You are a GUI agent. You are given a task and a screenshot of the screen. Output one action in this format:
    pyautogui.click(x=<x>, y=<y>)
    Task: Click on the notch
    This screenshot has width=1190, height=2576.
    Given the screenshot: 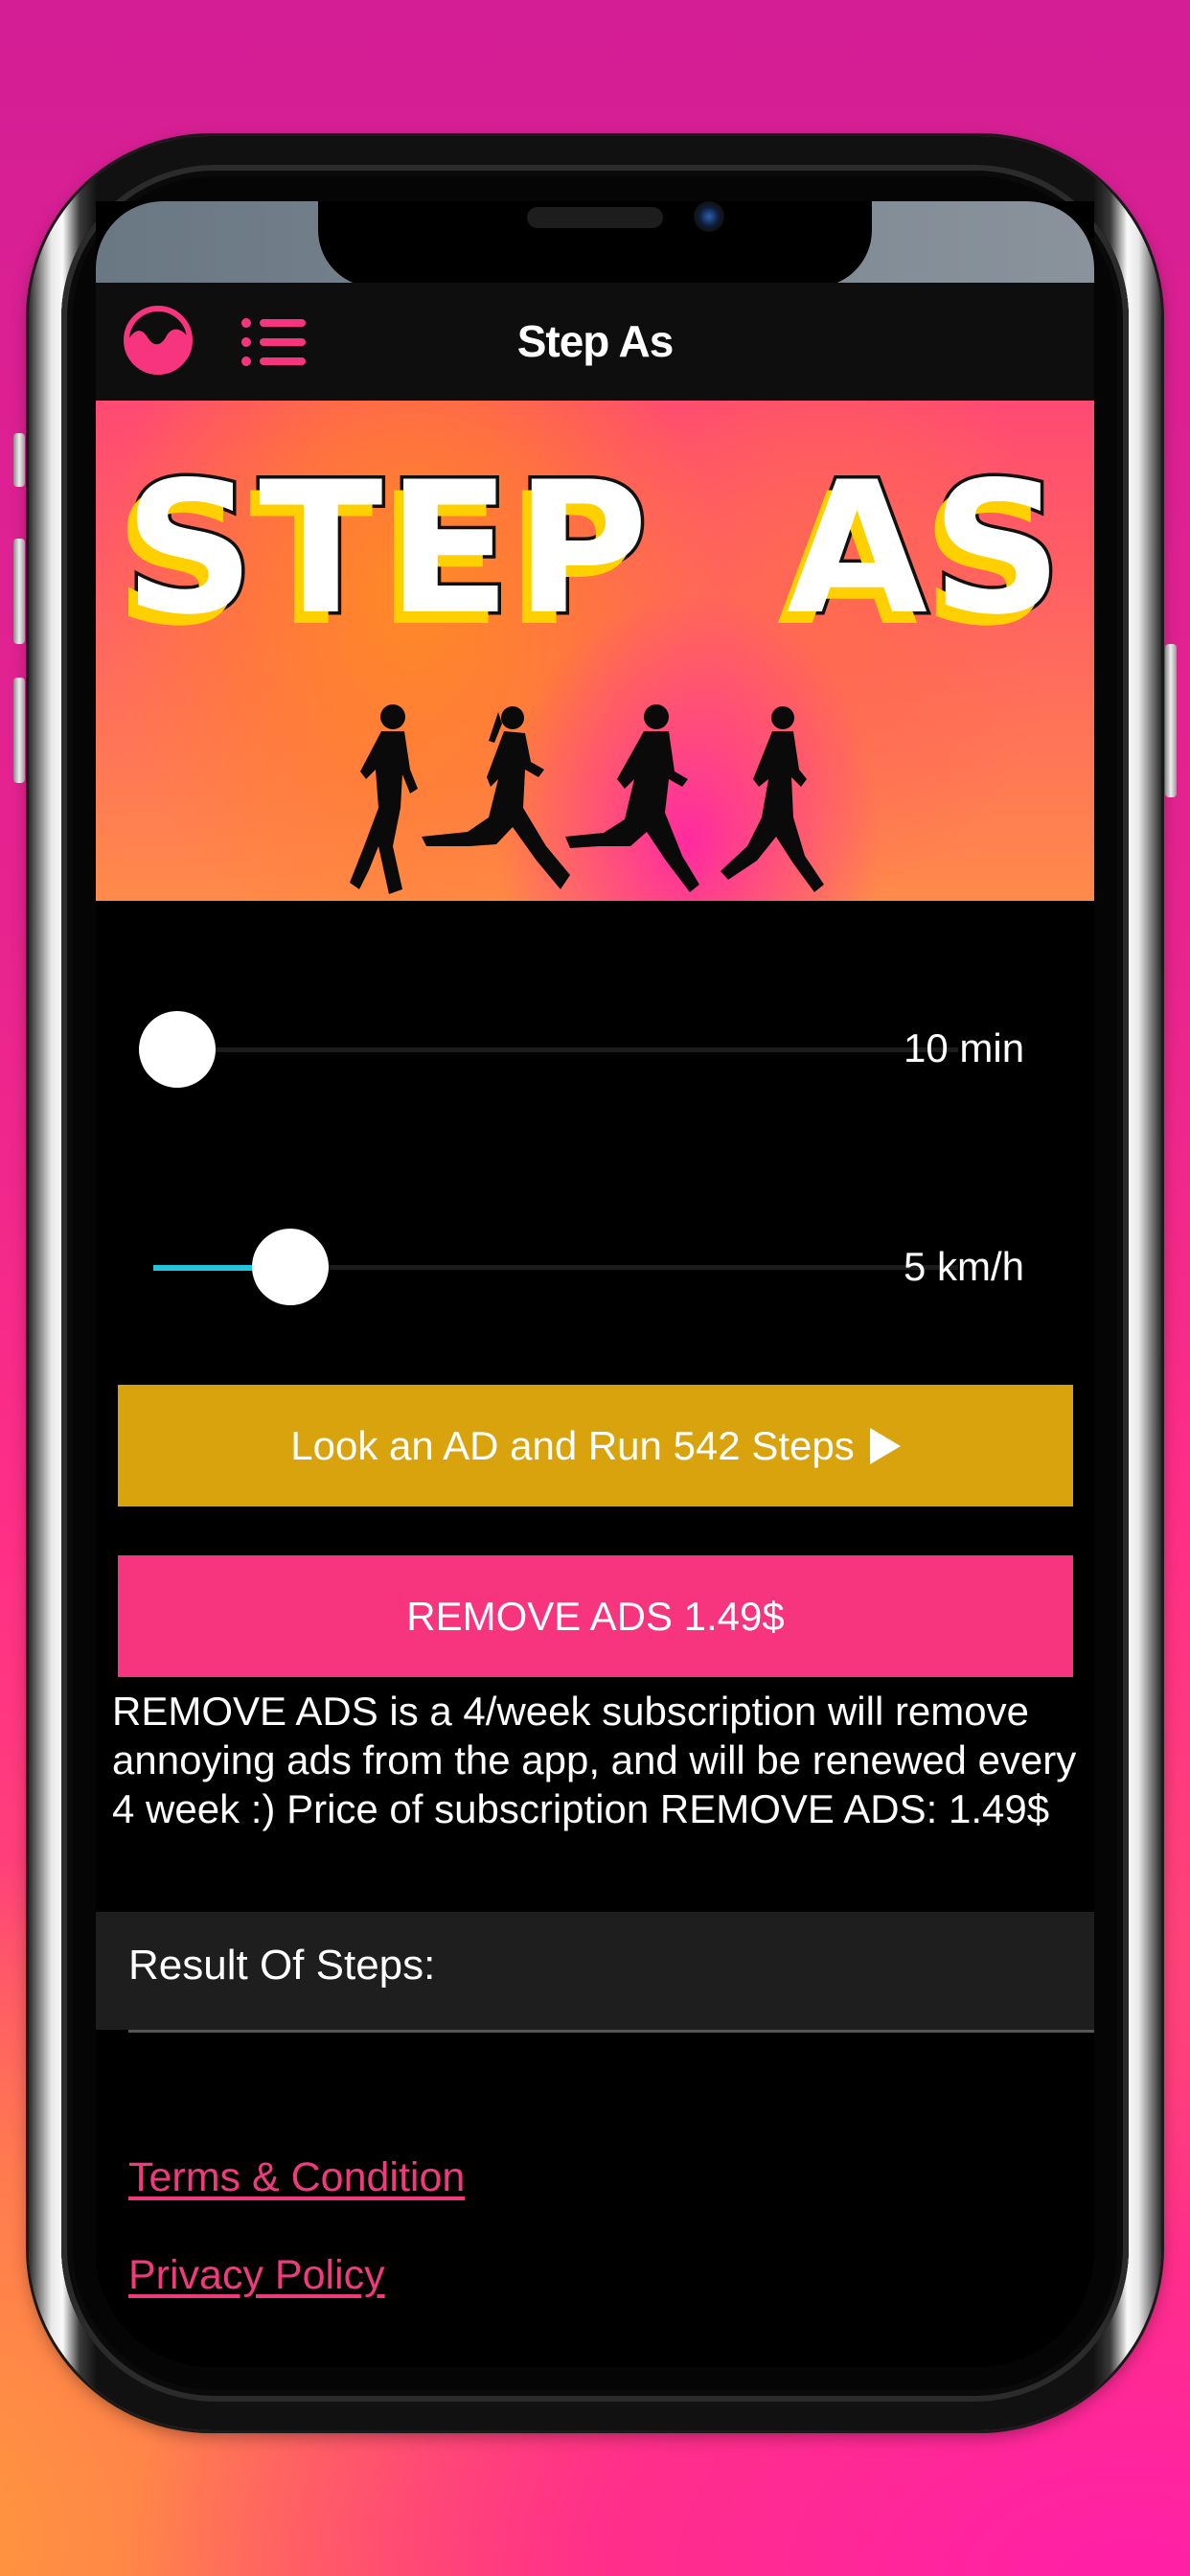 What is the action you would take?
    pyautogui.click(x=595, y=244)
    